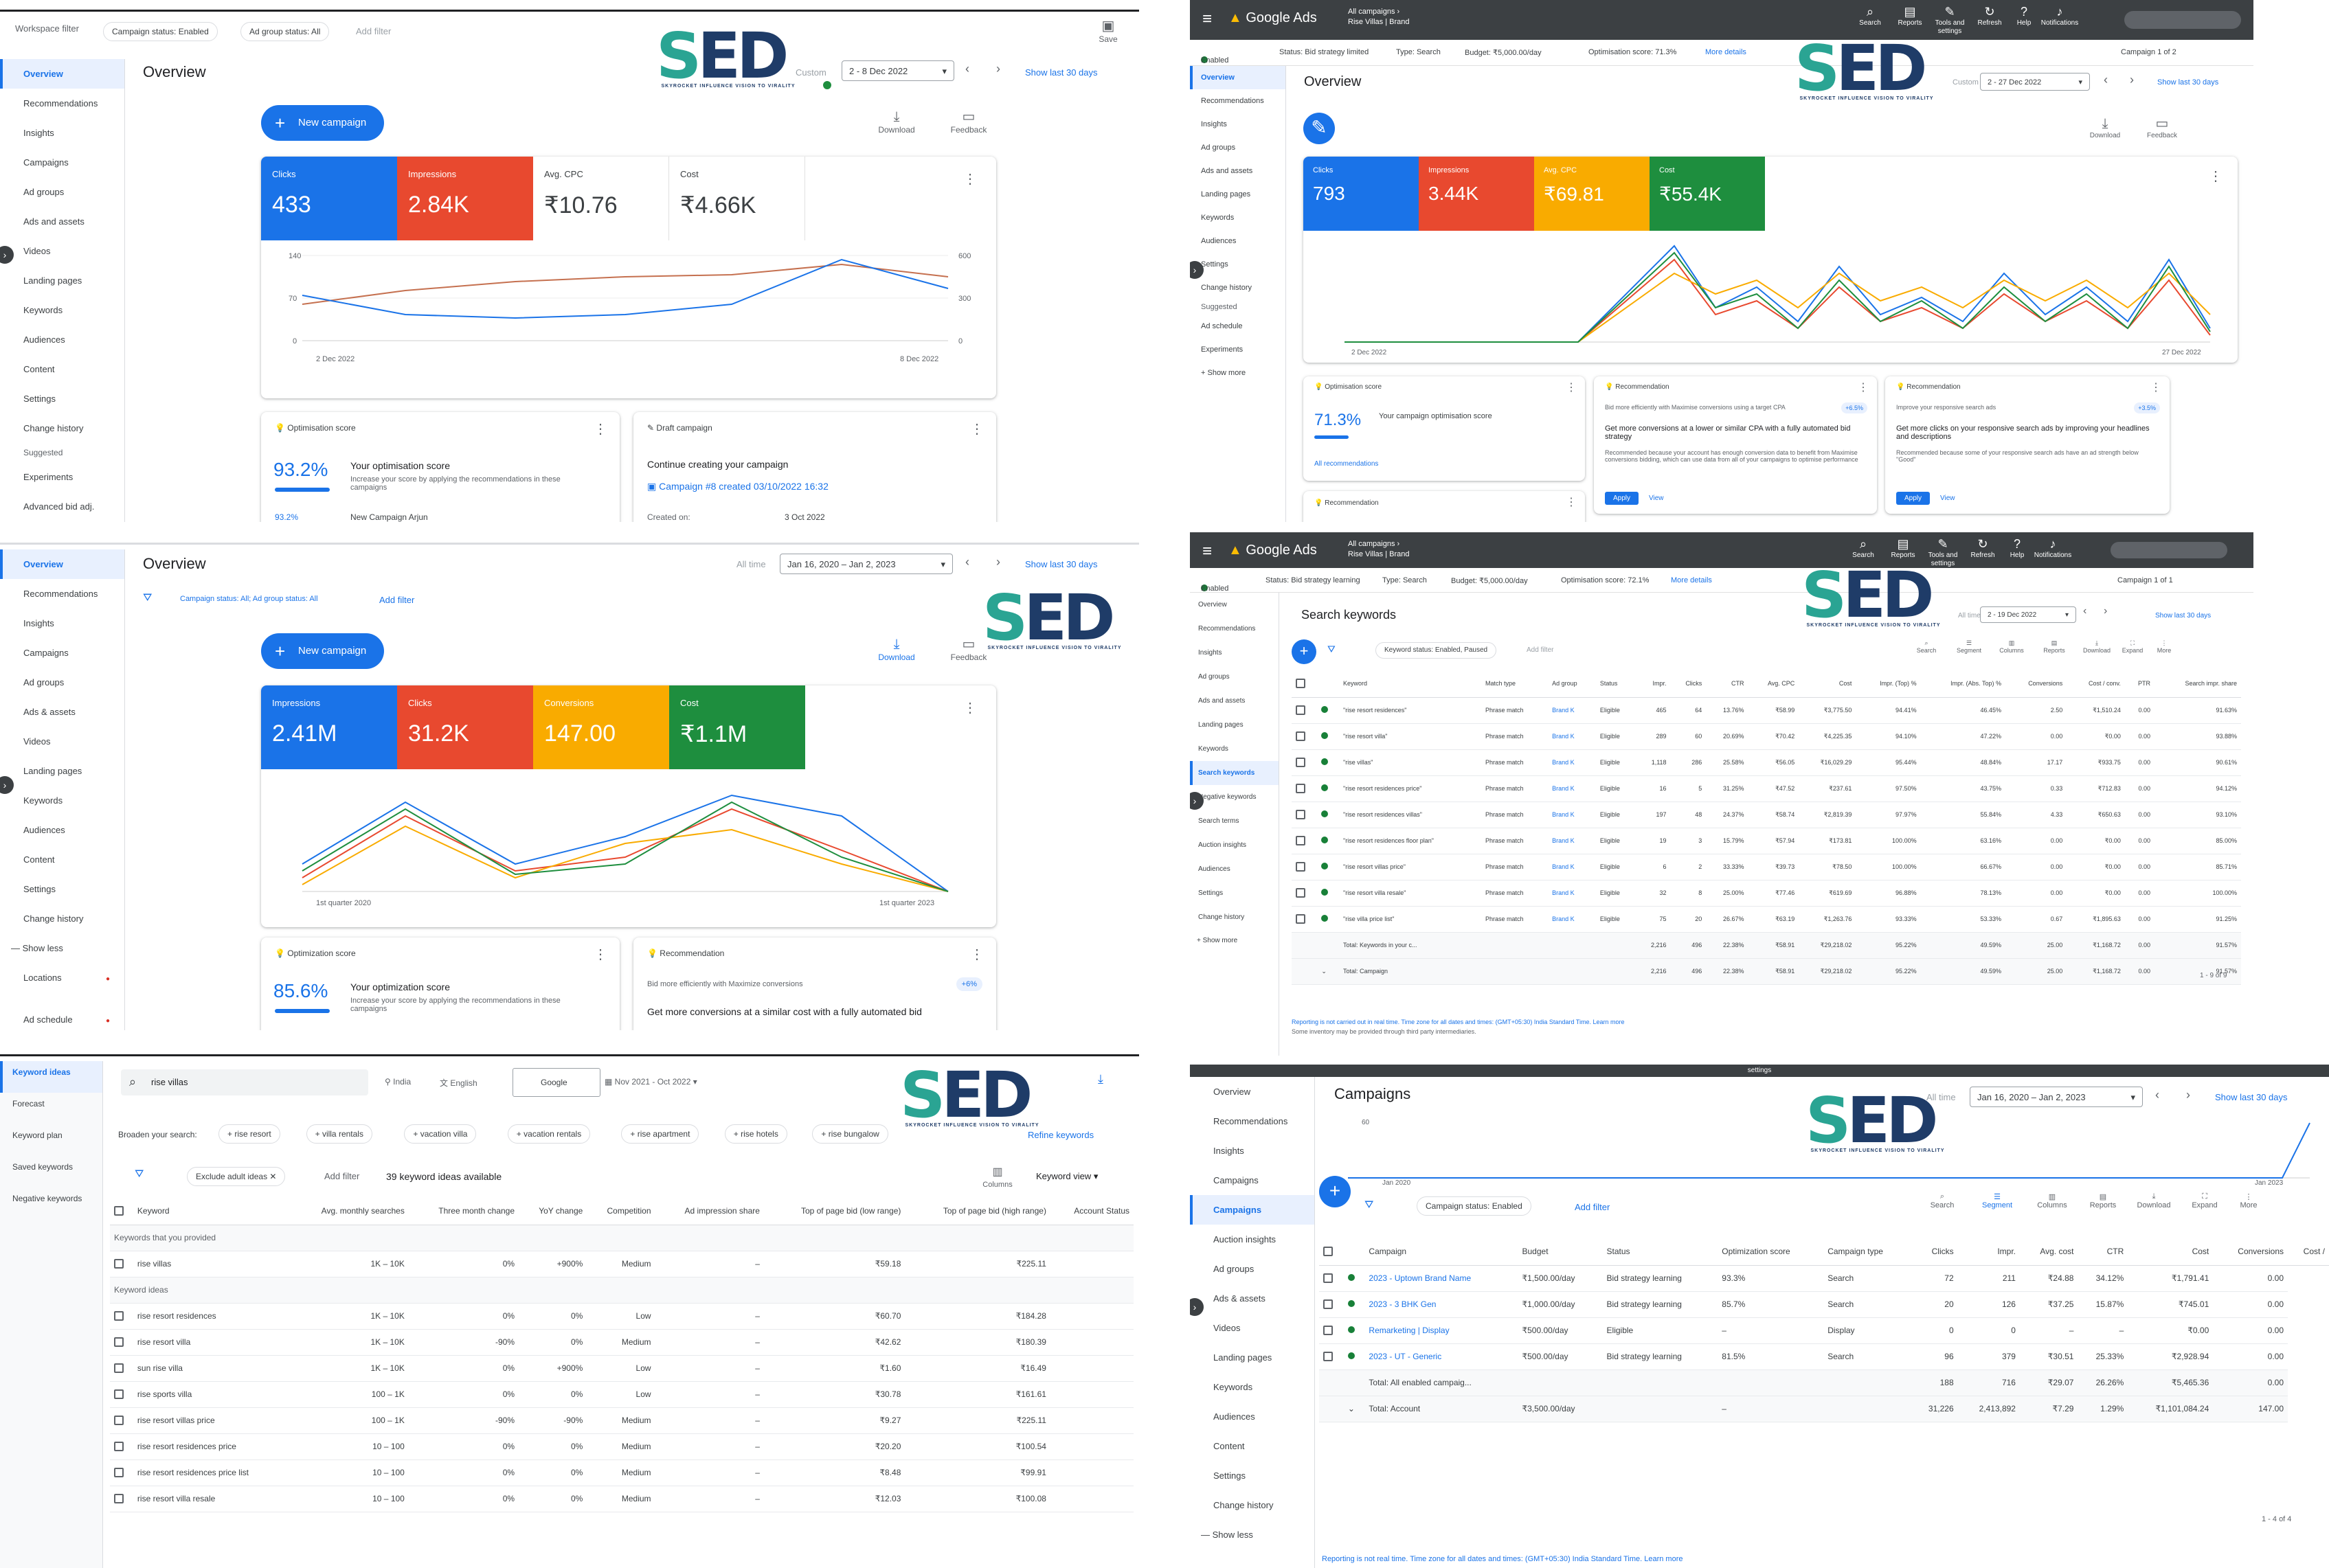 The image size is (2329, 1568). Describe the element at coordinates (62, 133) in the screenshot. I see `sidebar-item-insights: Insights` at that location.